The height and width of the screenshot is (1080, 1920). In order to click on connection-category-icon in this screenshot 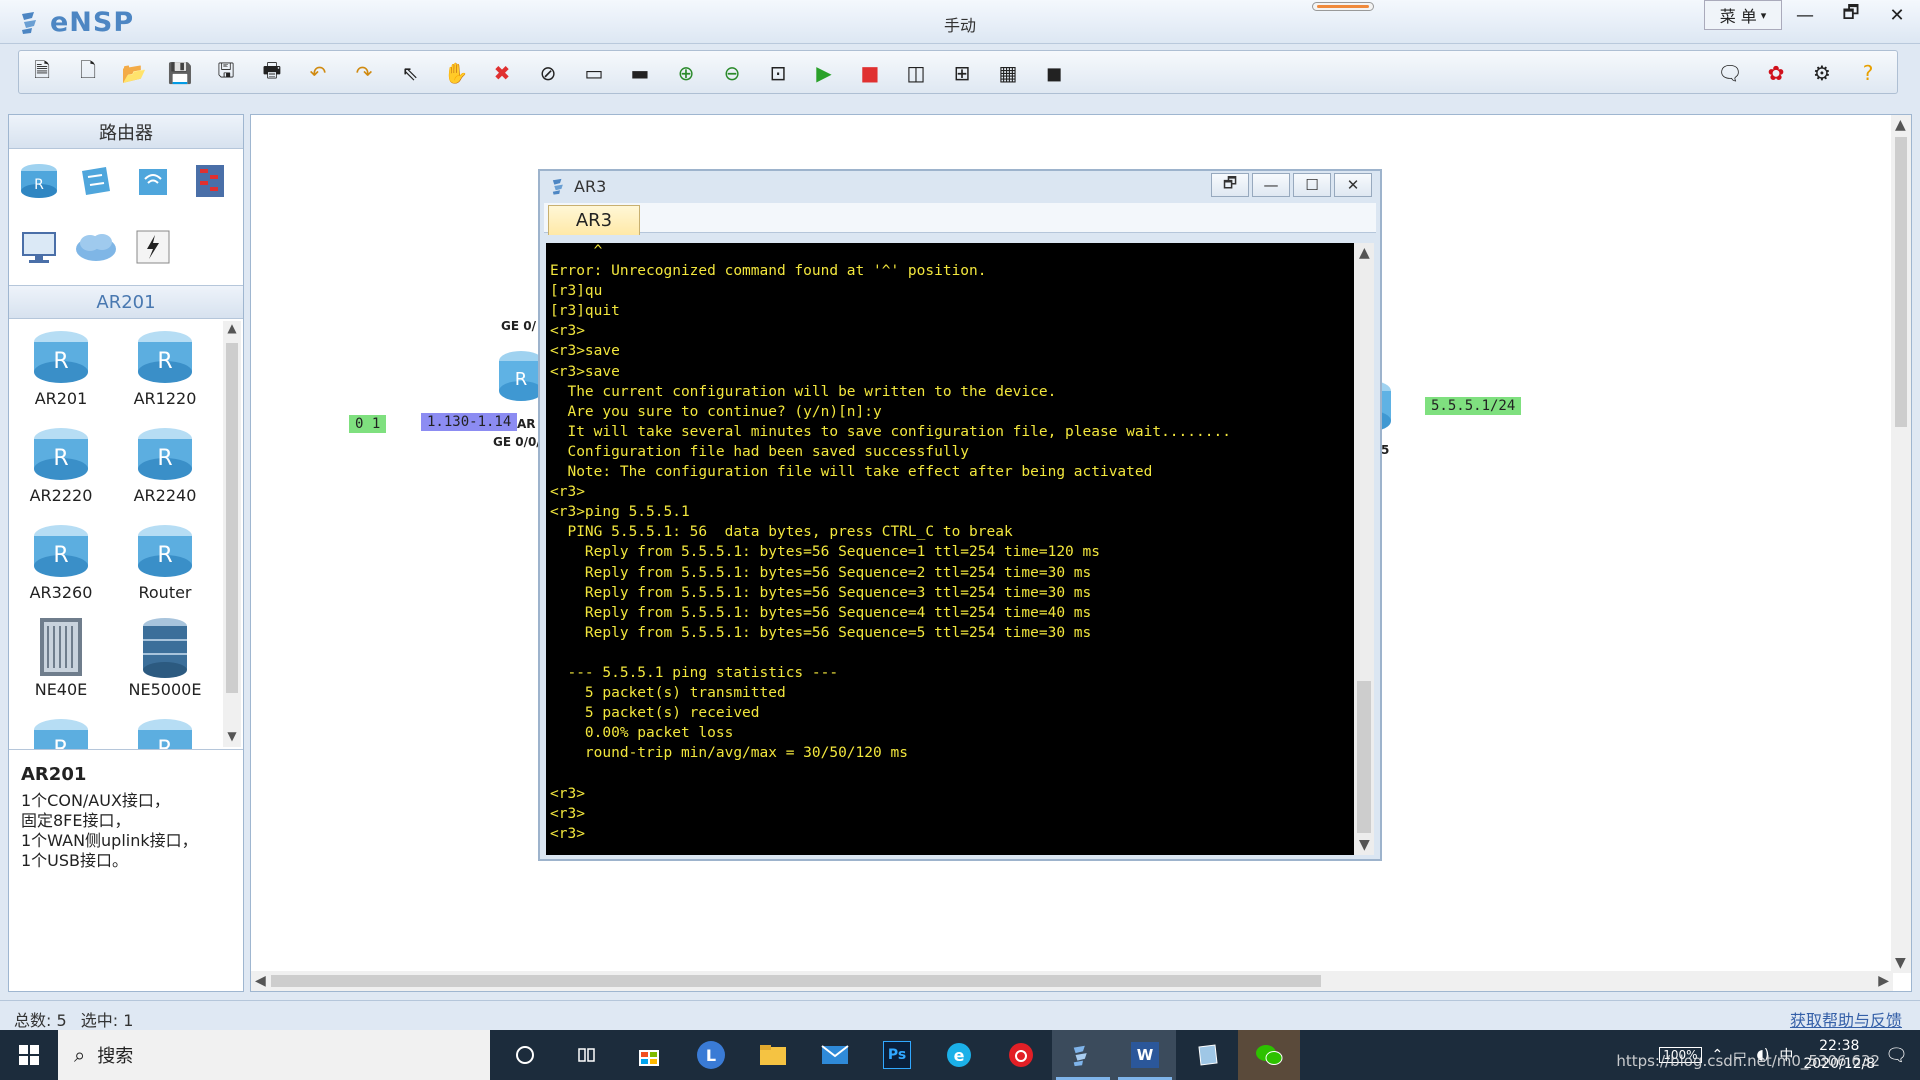, I will do `click(153, 247)`.